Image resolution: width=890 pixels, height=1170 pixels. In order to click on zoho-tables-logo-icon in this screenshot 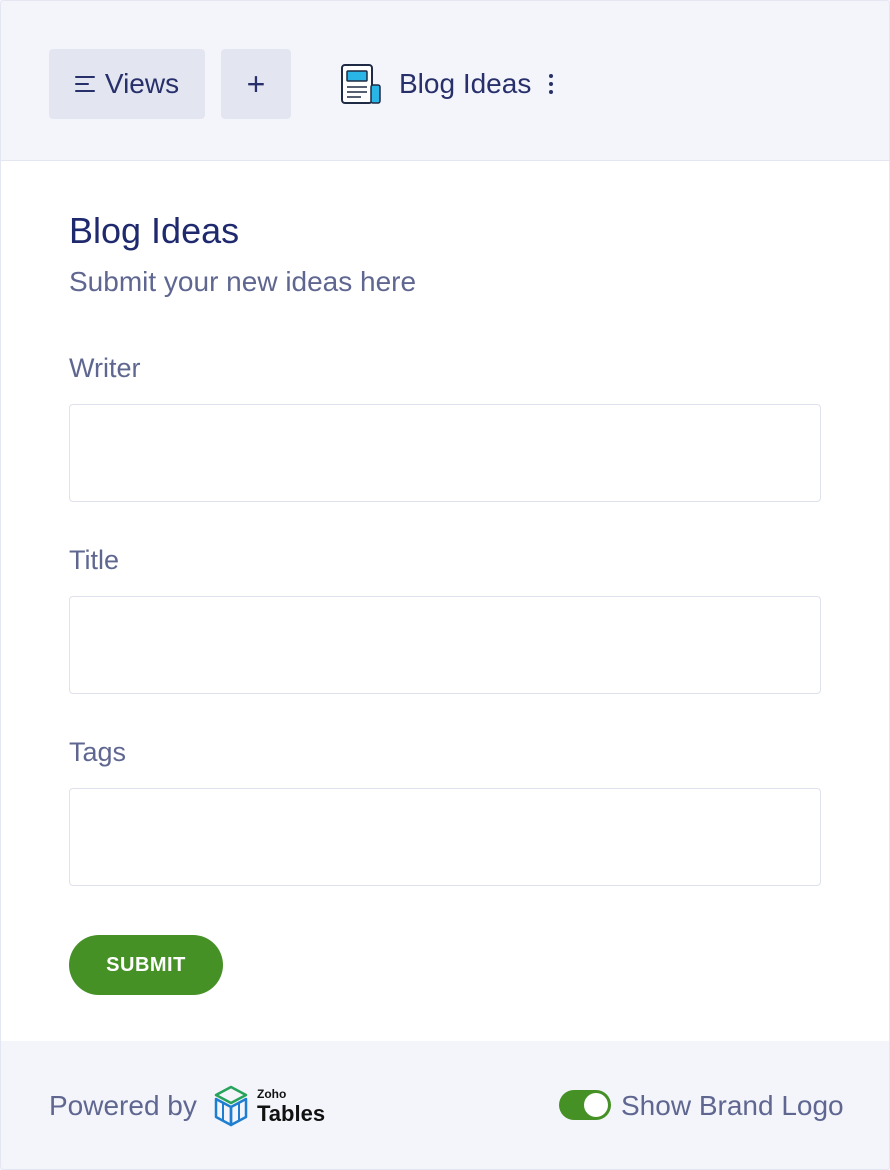, I will do `click(231, 1106)`.